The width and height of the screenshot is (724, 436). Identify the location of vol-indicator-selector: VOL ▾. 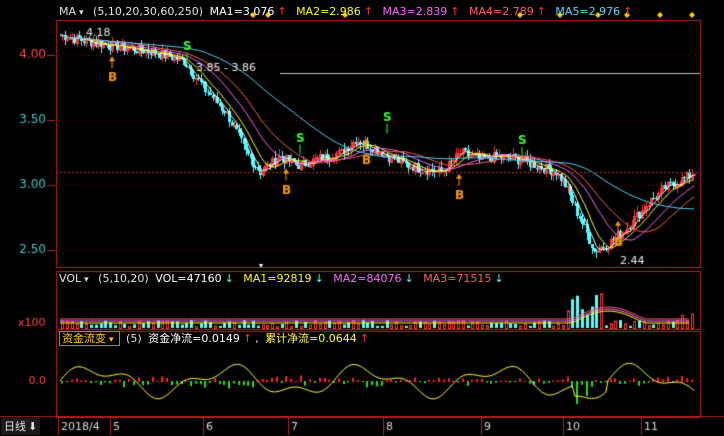
(75, 278).